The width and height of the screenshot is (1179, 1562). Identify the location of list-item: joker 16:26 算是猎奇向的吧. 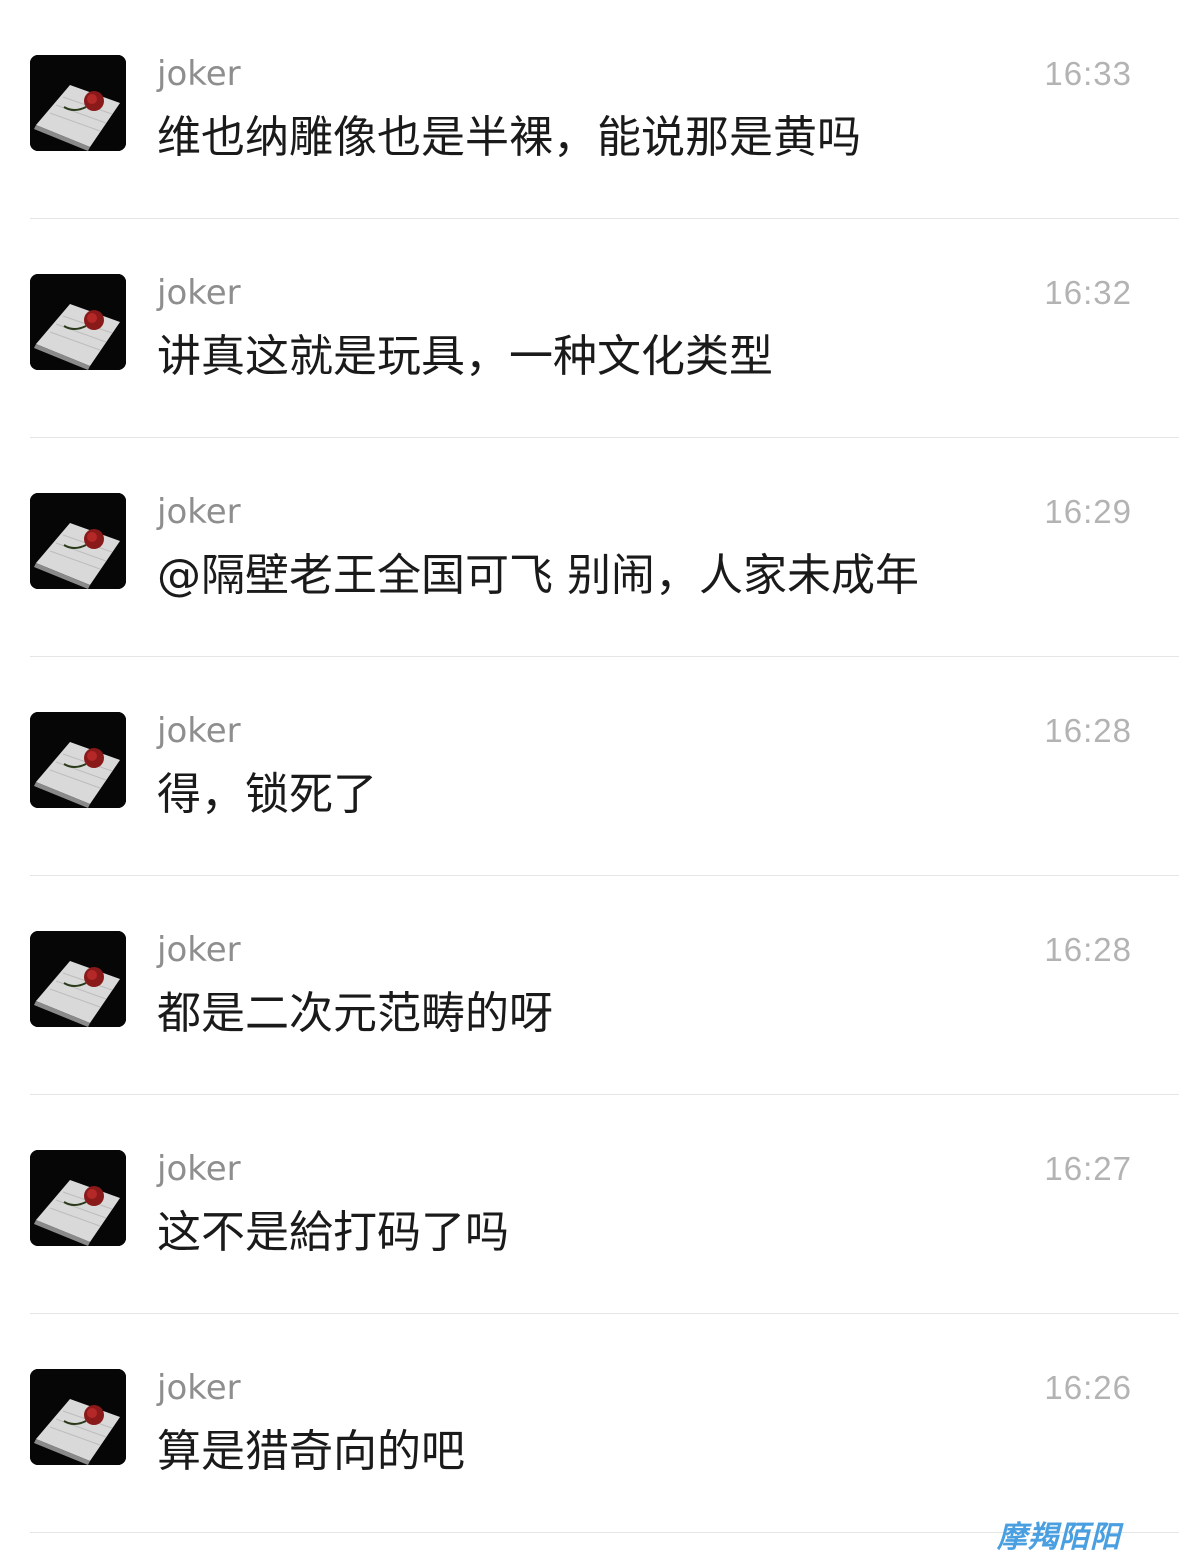
(589, 1423).